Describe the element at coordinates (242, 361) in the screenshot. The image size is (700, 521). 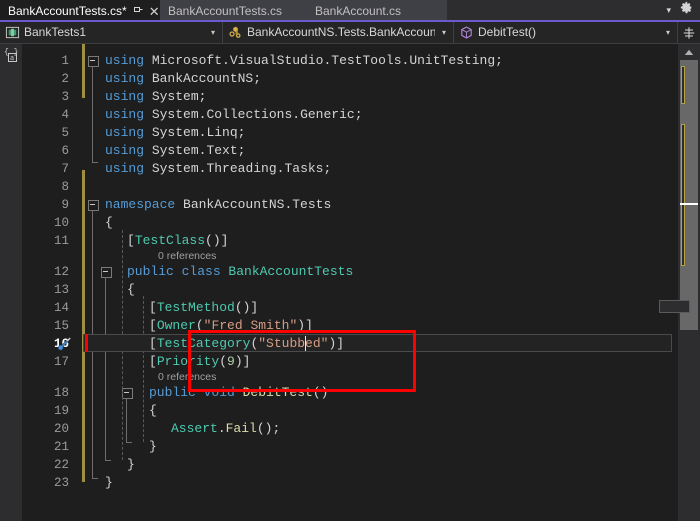
I see `code-token: )]` at that location.